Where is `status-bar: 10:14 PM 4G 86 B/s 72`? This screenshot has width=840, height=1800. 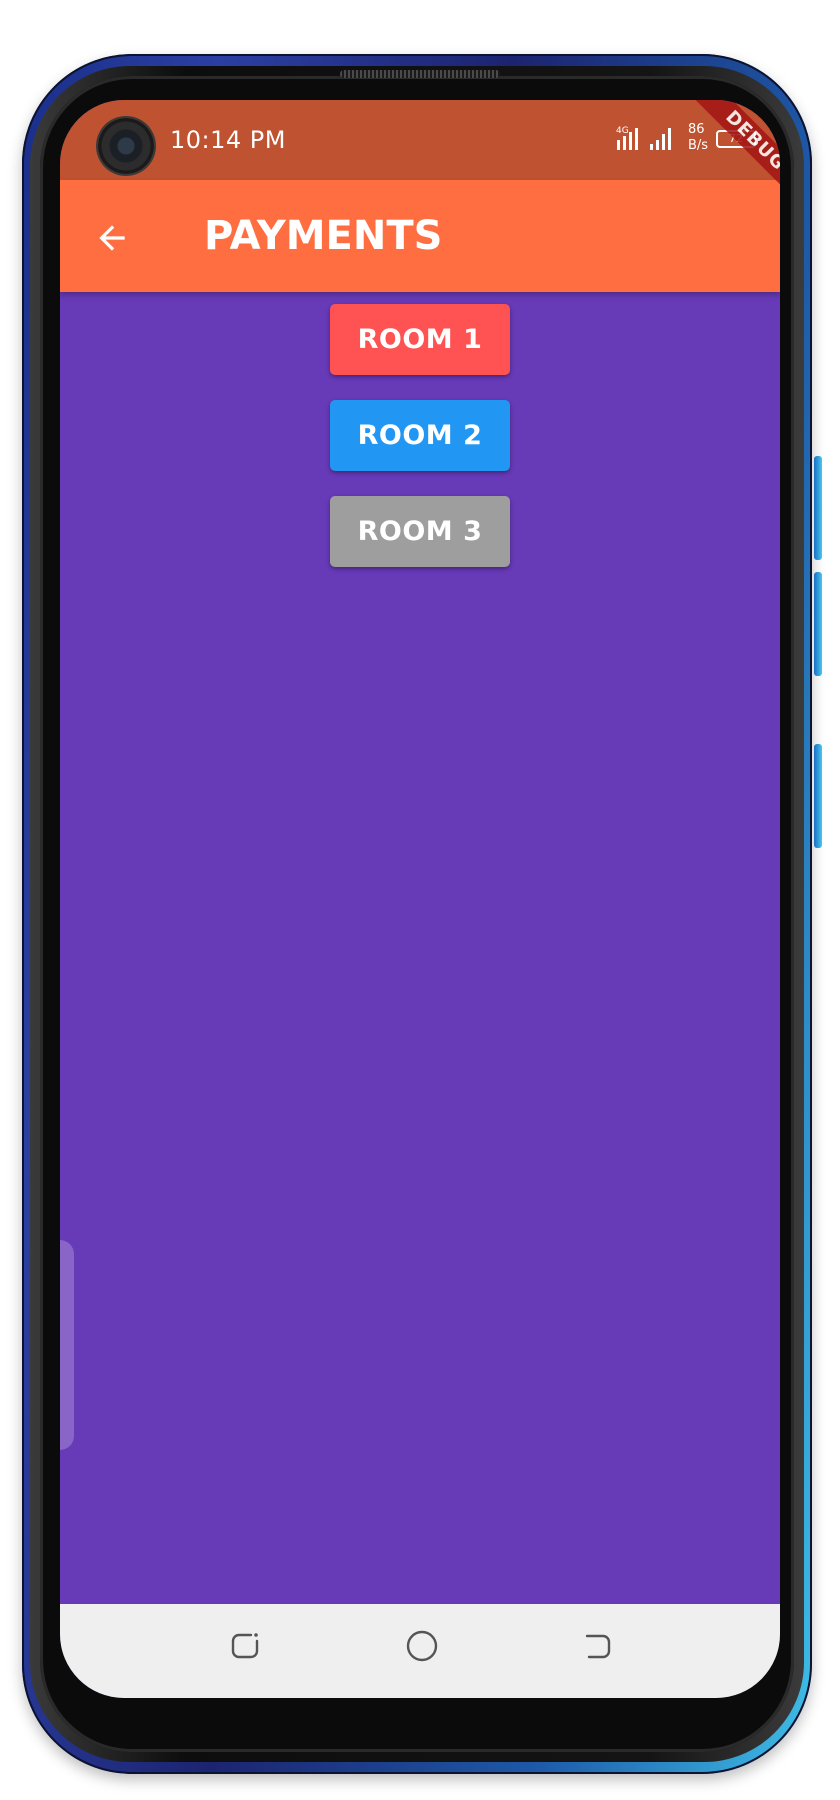 status-bar: 10:14 PM 4G 86 B/s 72 is located at coordinates (420, 140).